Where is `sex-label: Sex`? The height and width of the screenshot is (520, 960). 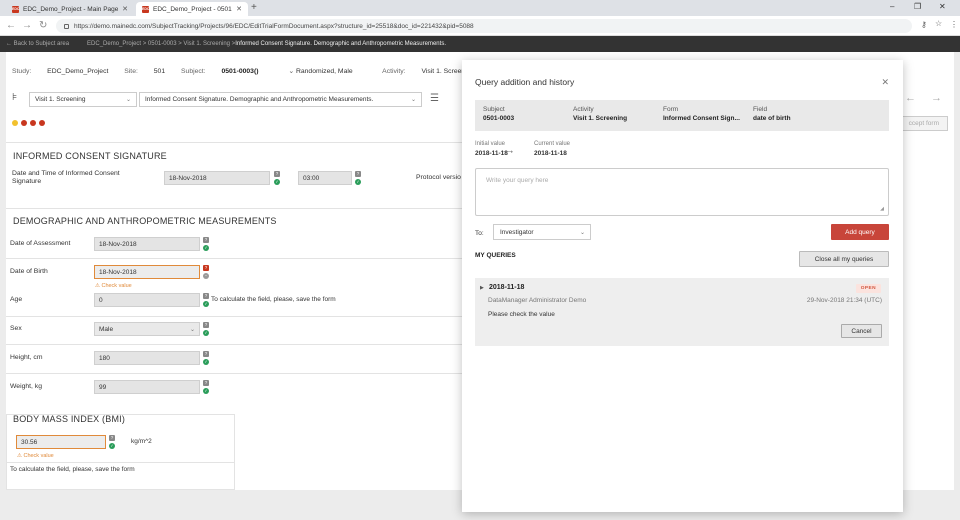 sex-label: Sex is located at coordinates (16, 328).